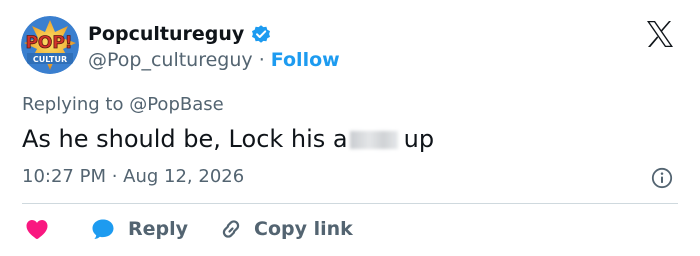  I want to click on avatar-band-text: CULTUR, so click(50, 59).